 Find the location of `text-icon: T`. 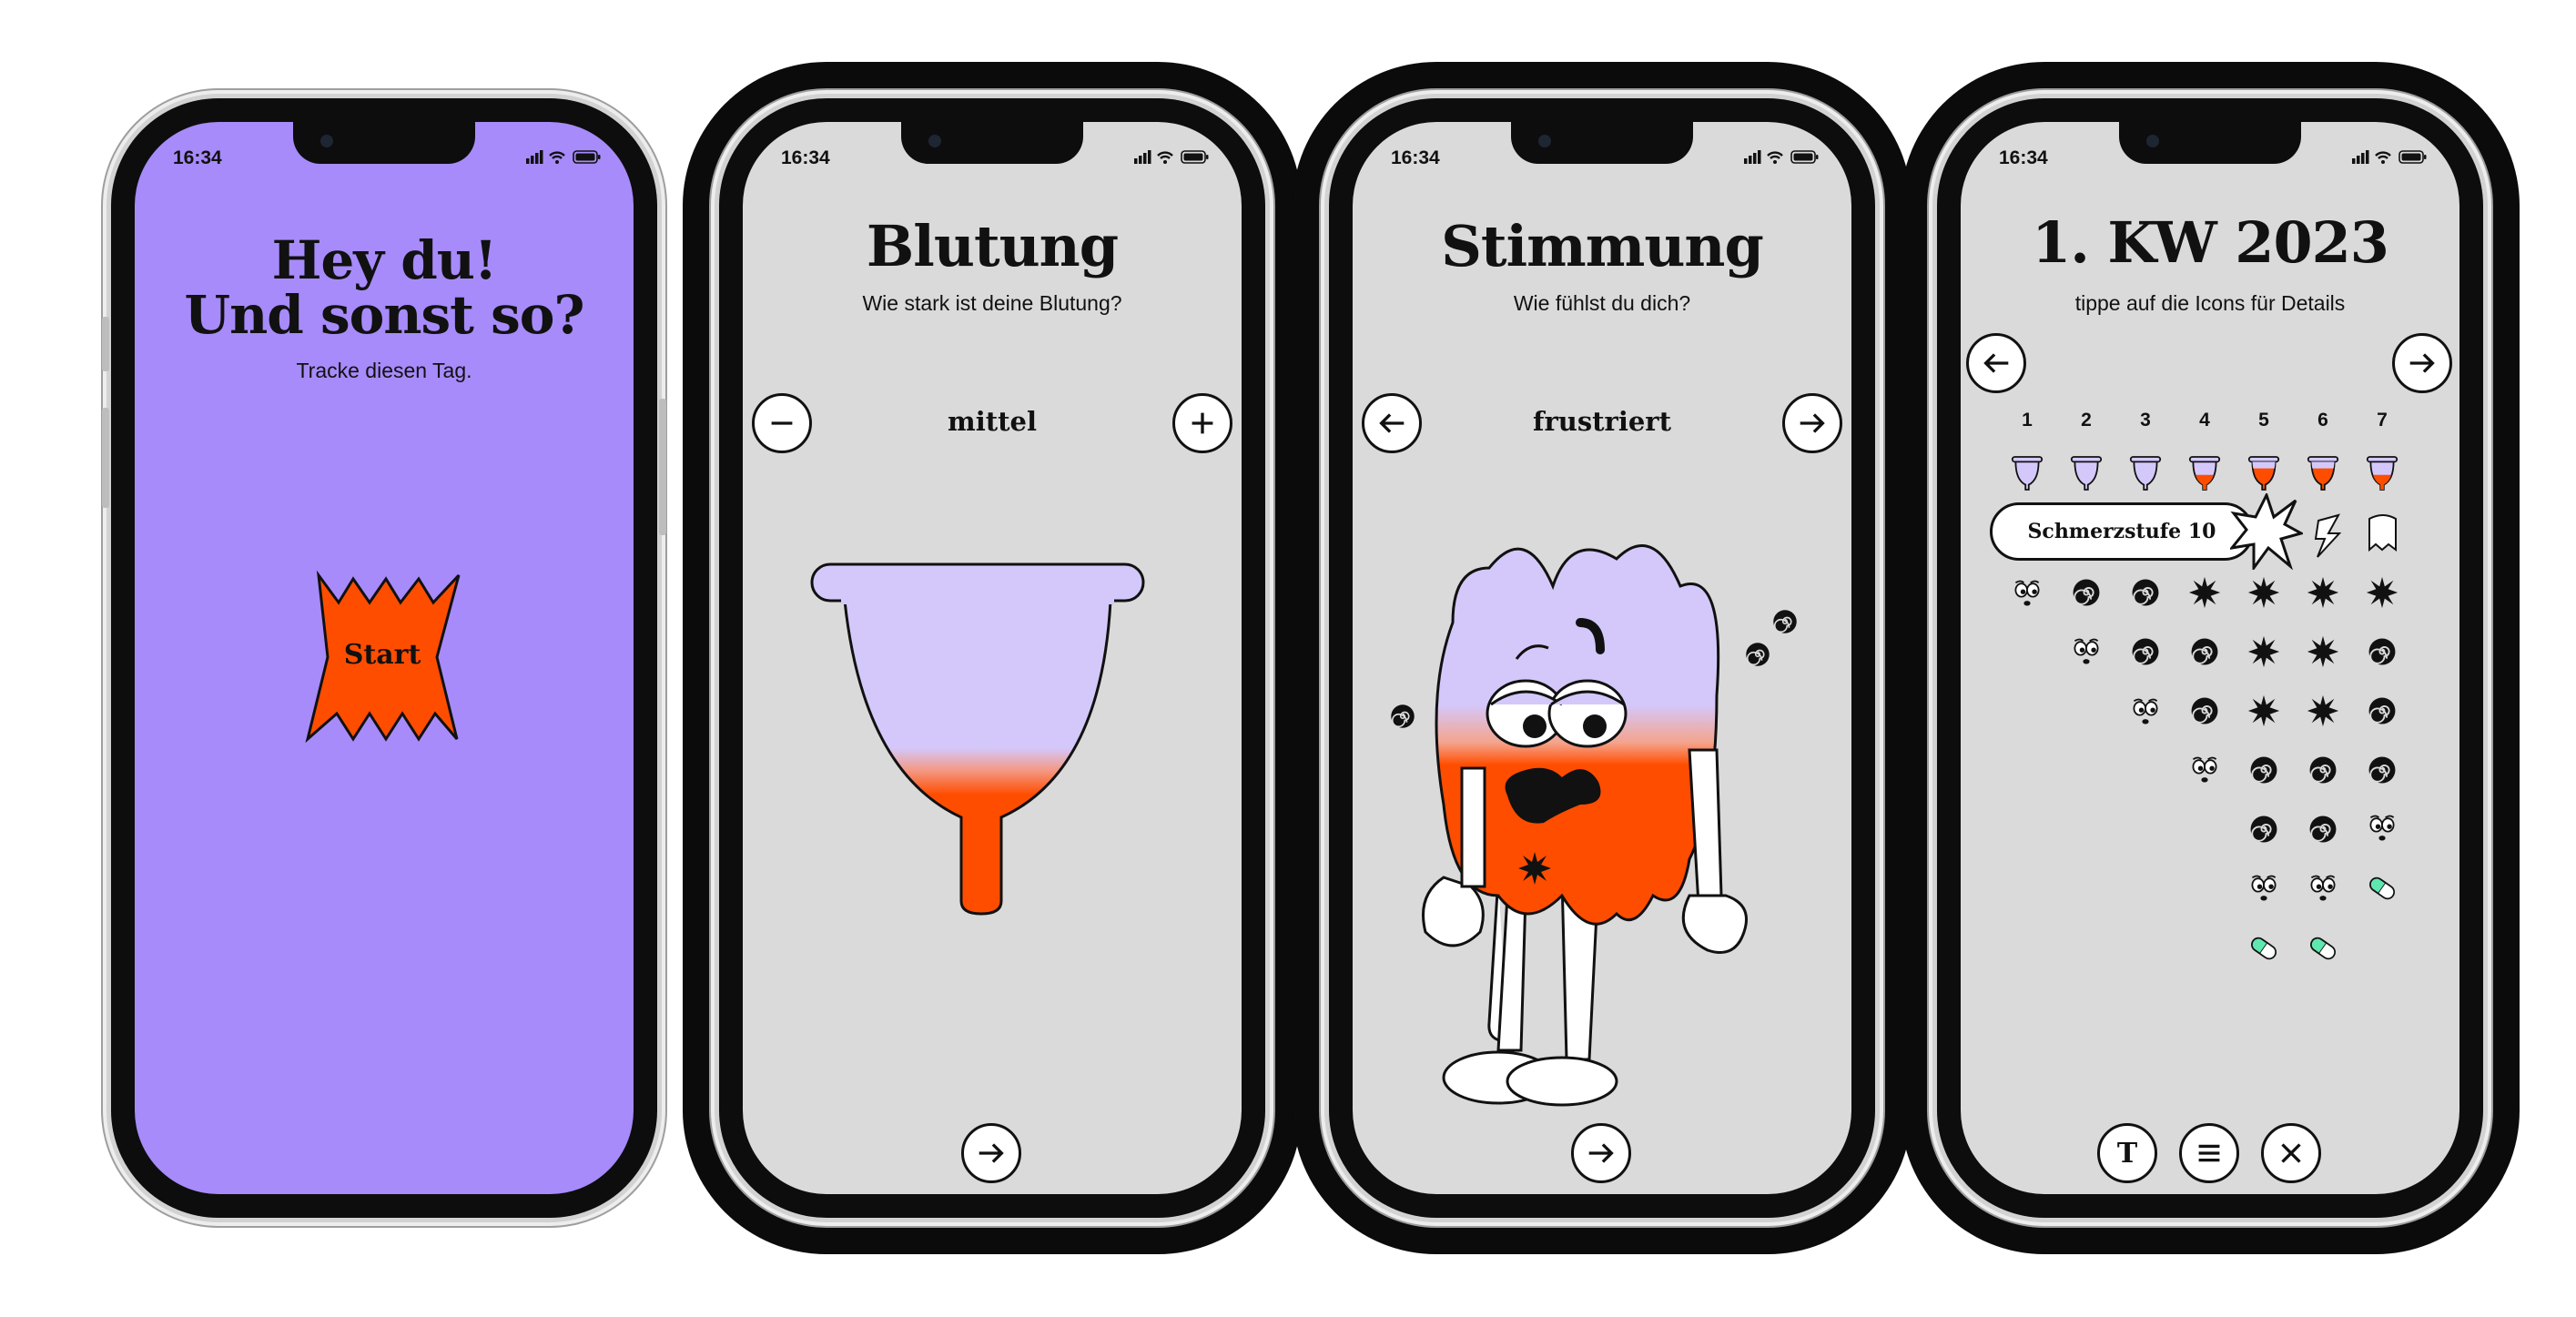

text-icon: T is located at coordinates (2127, 1154).